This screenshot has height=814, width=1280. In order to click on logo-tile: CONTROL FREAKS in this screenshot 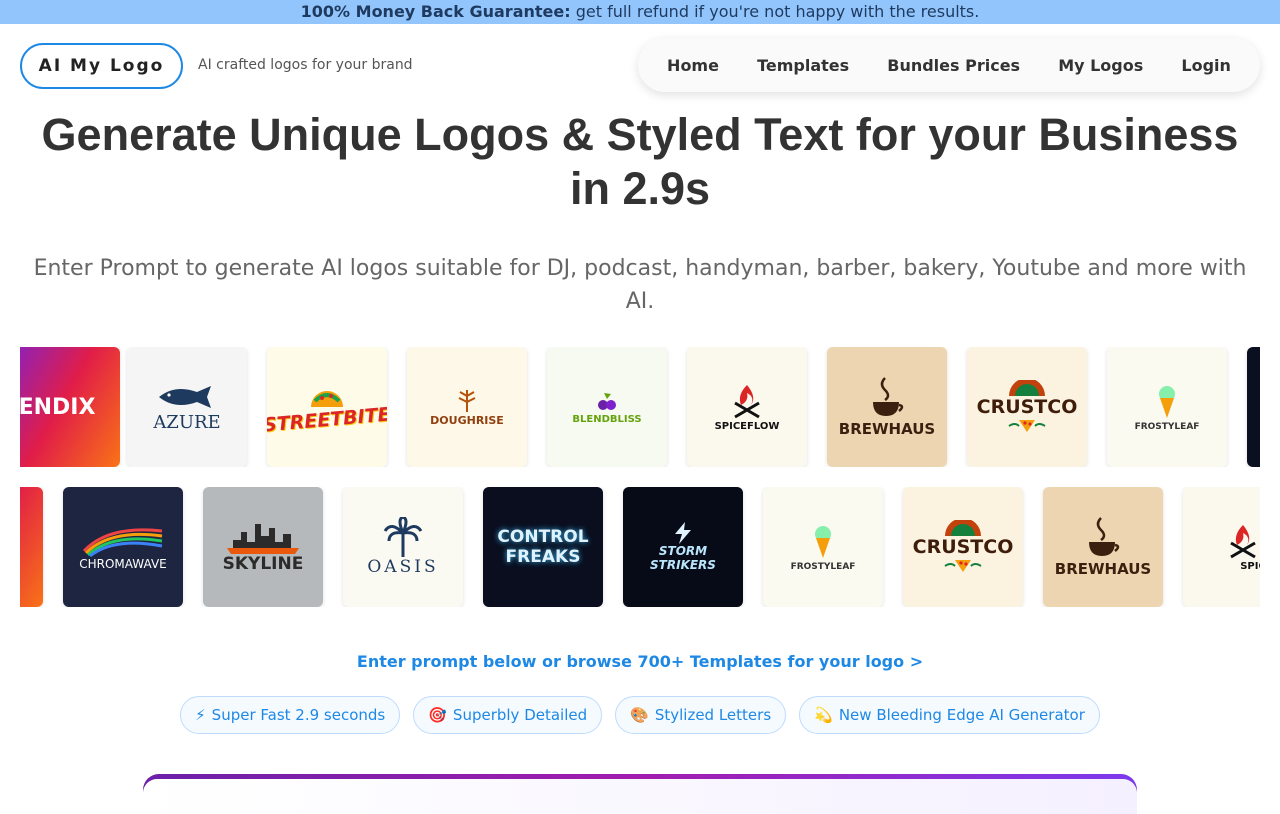, I will do `click(543, 547)`.